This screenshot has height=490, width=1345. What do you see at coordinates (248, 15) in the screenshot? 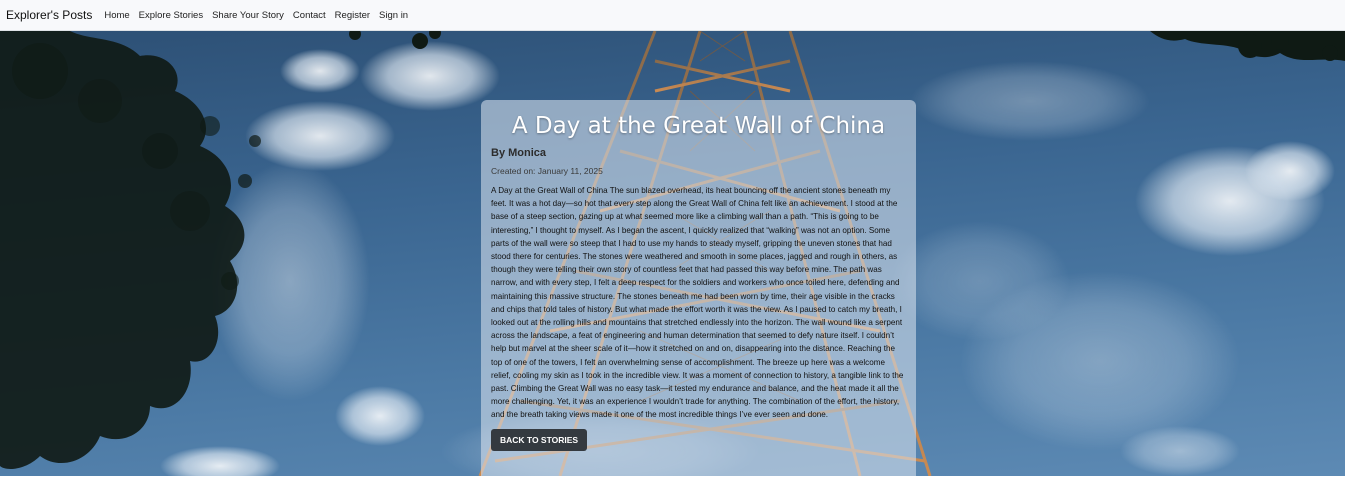
I see `nav-link-share-your-story: Share Your Story` at bounding box center [248, 15].